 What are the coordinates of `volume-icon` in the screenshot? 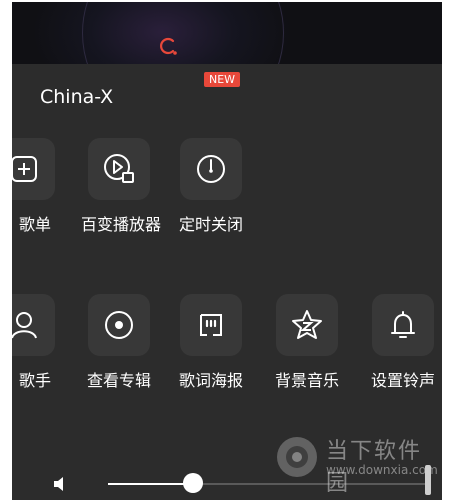 It's located at (60, 484).